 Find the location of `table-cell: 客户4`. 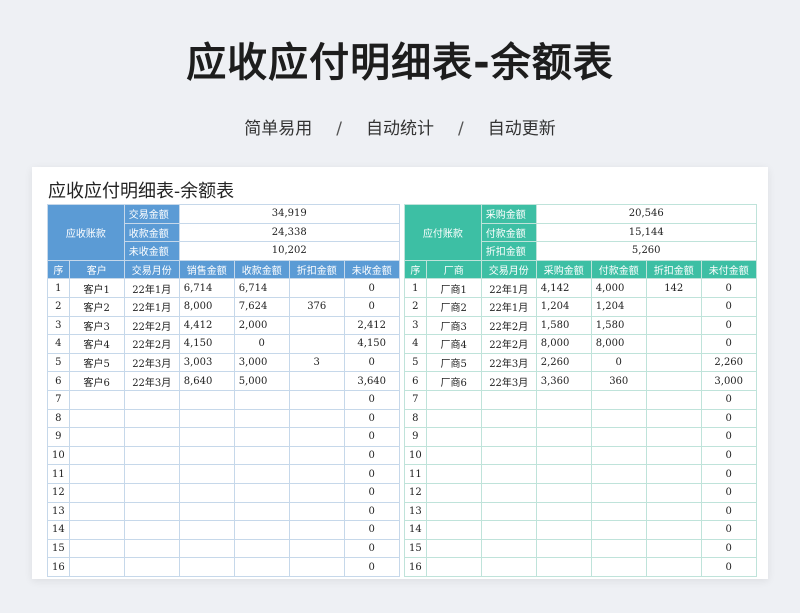

table-cell: 客户4 is located at coordinates (96, 344).